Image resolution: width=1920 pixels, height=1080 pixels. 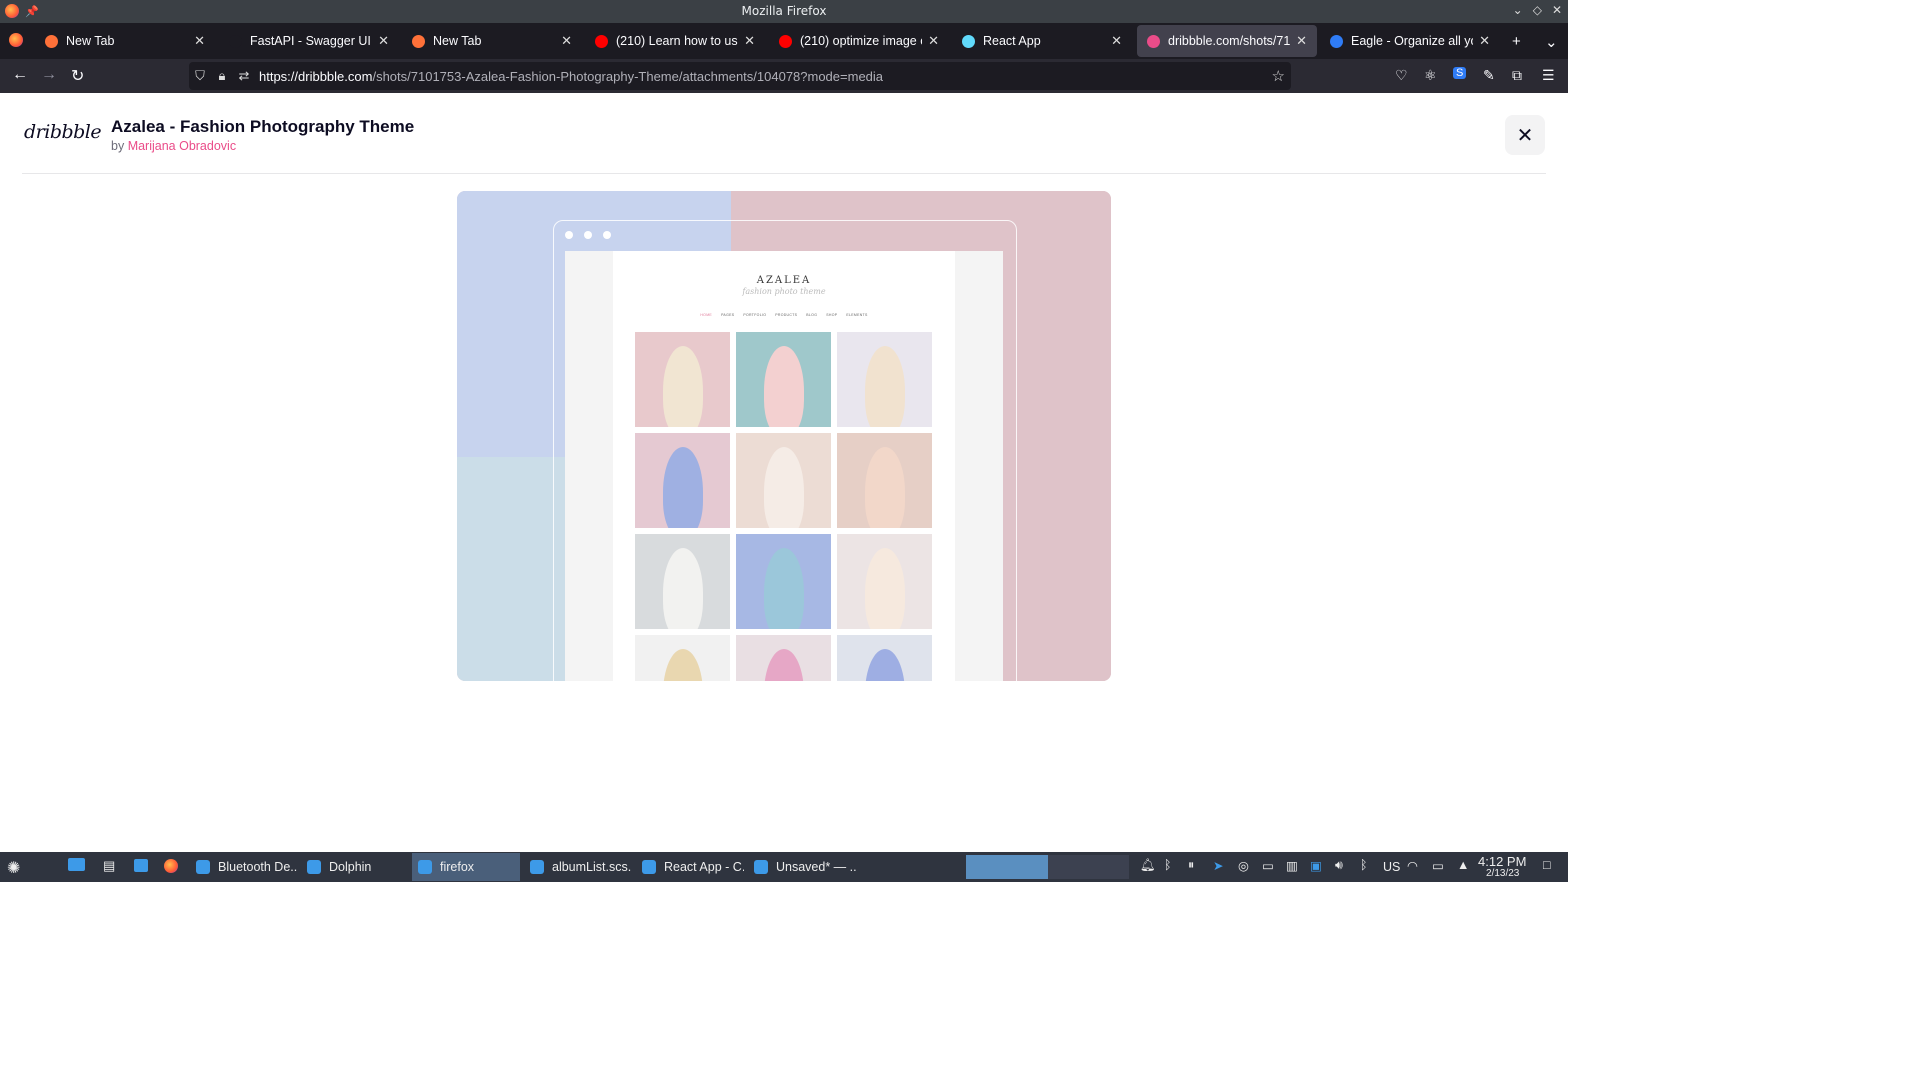 What do you see at coordinates (1518, 10) in the screenshot?
I see `minimize-icon: ⌄` at bounding box center [1518, 10].